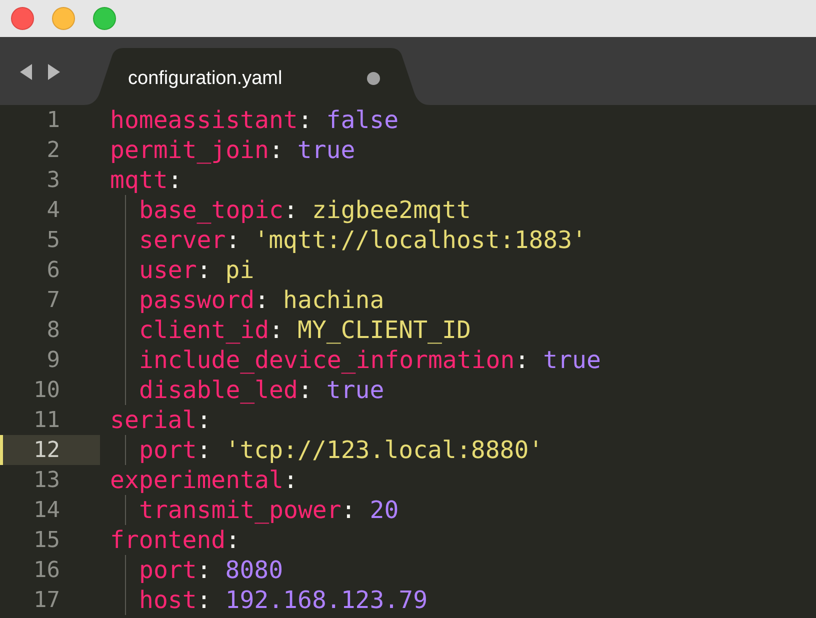  I want to click on minimize-button, so click(63, 18).